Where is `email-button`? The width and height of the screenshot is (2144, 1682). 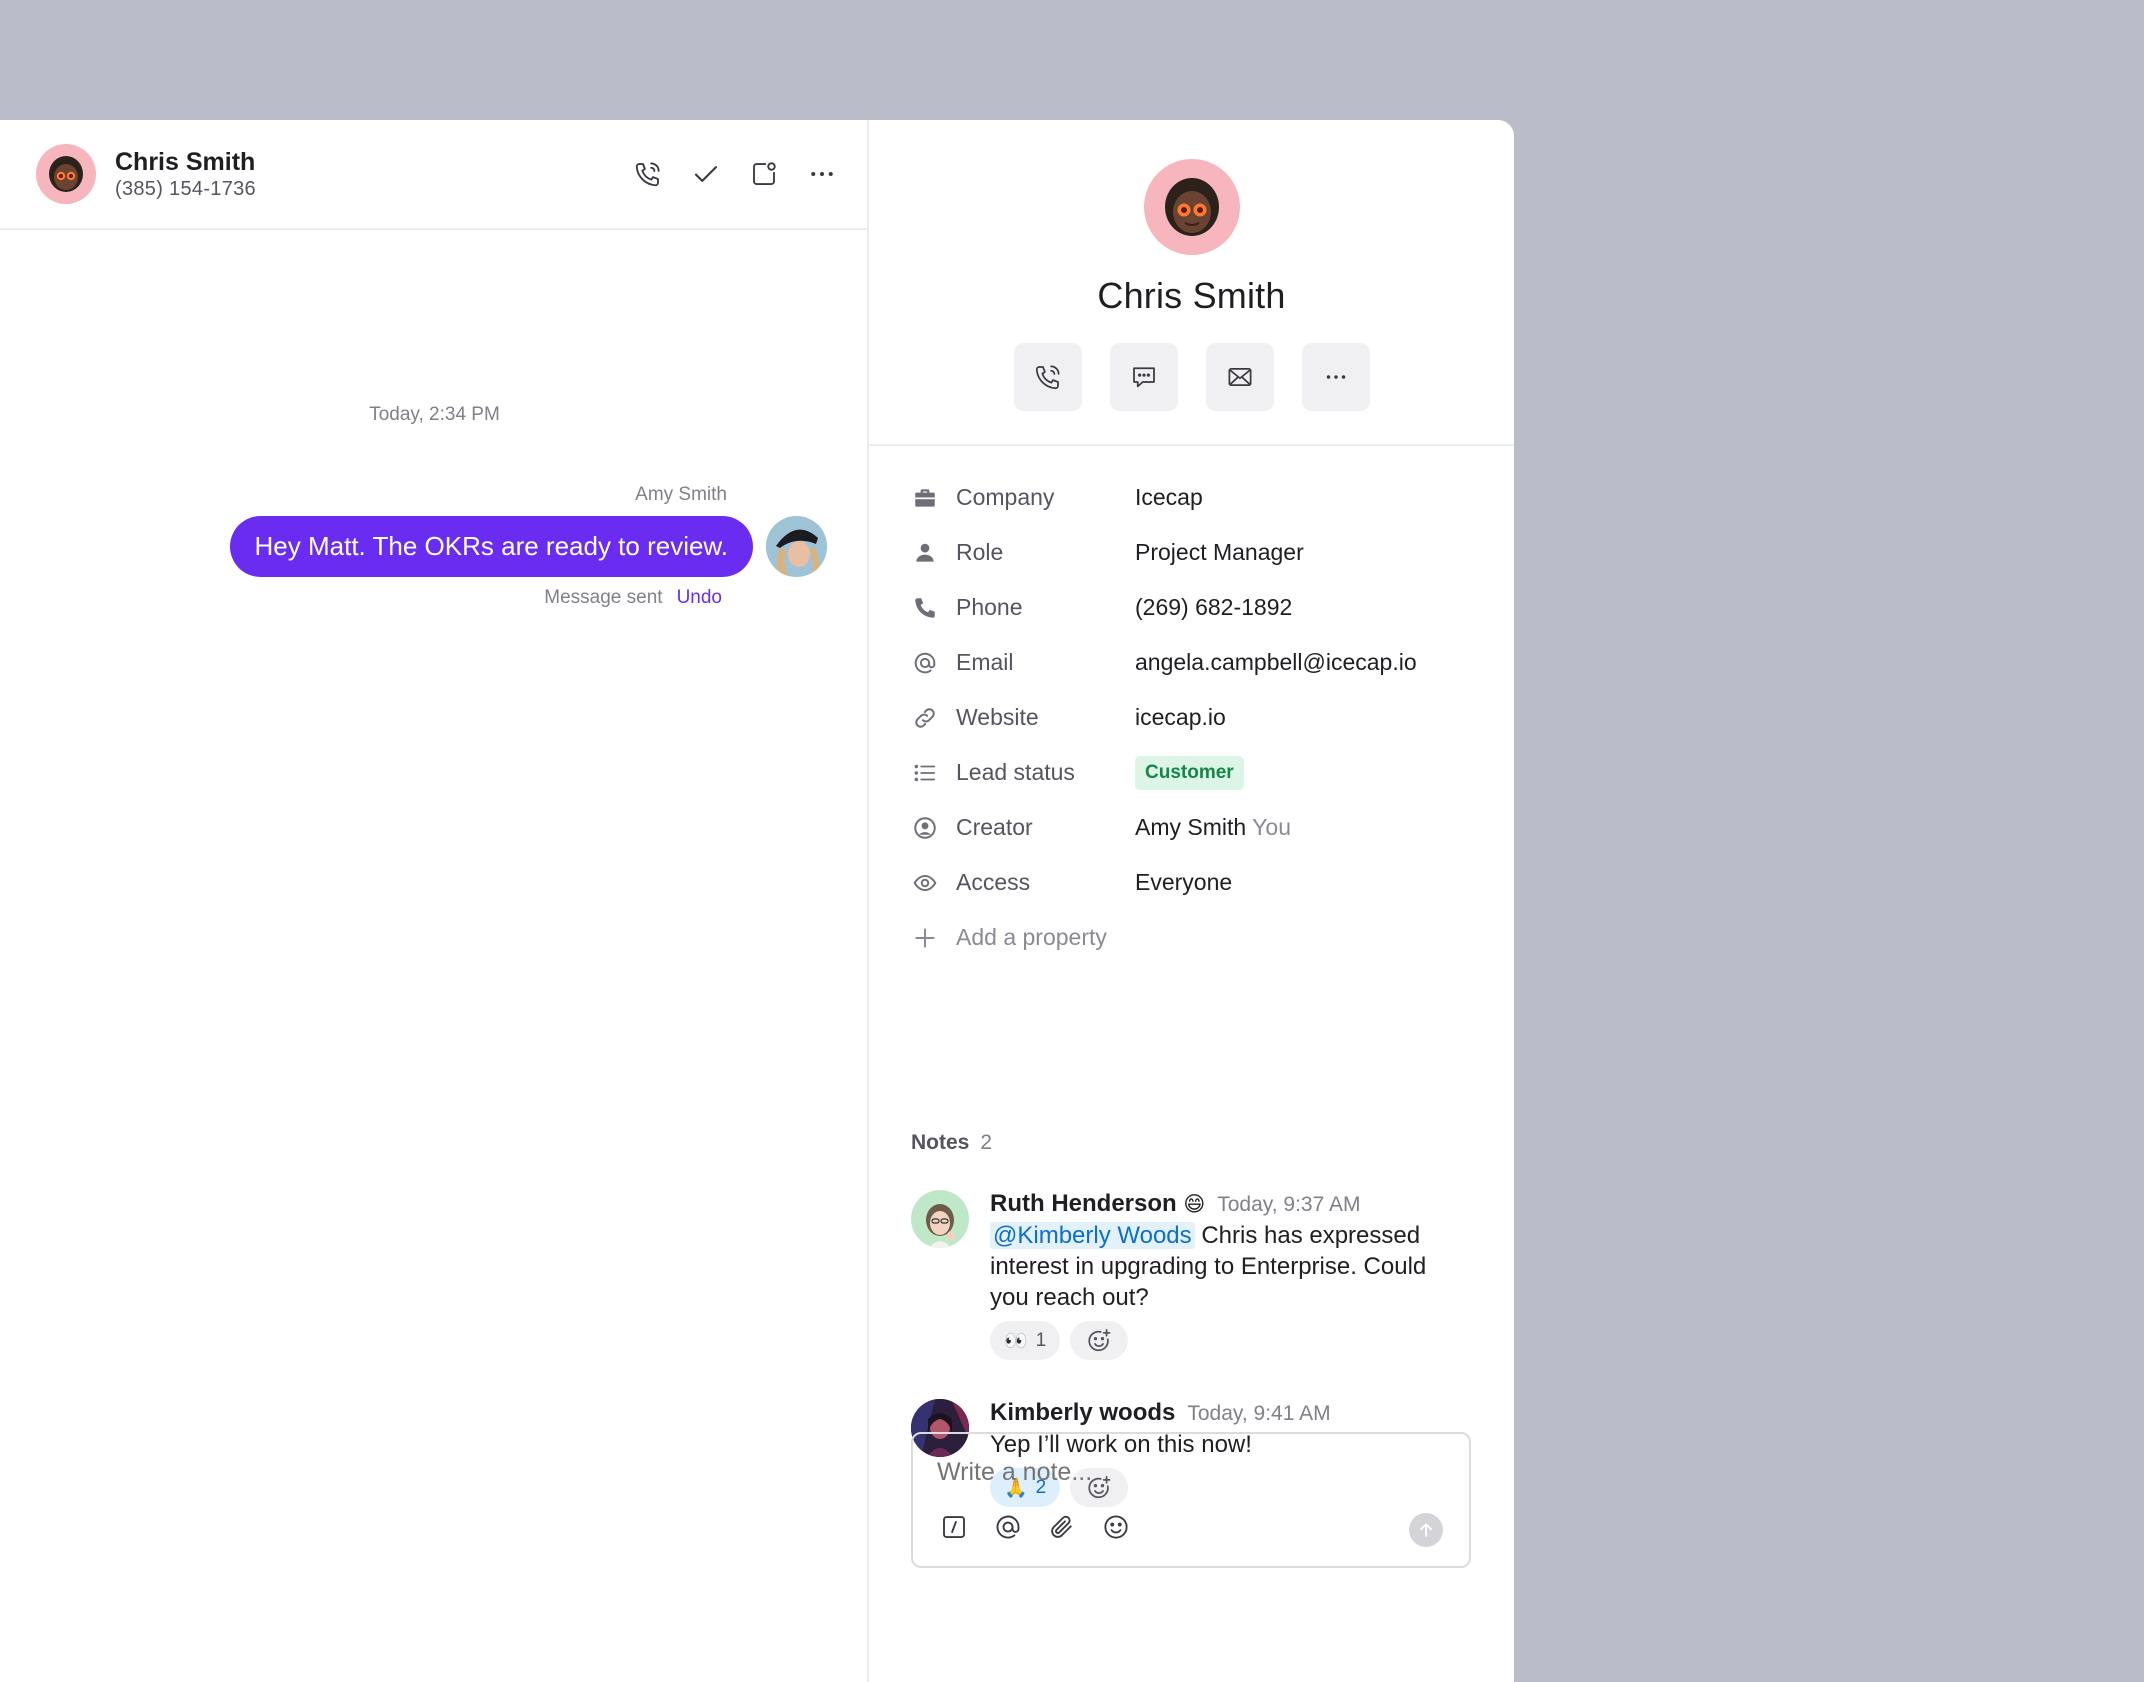 email-button is located at coordinates (1239, 377).